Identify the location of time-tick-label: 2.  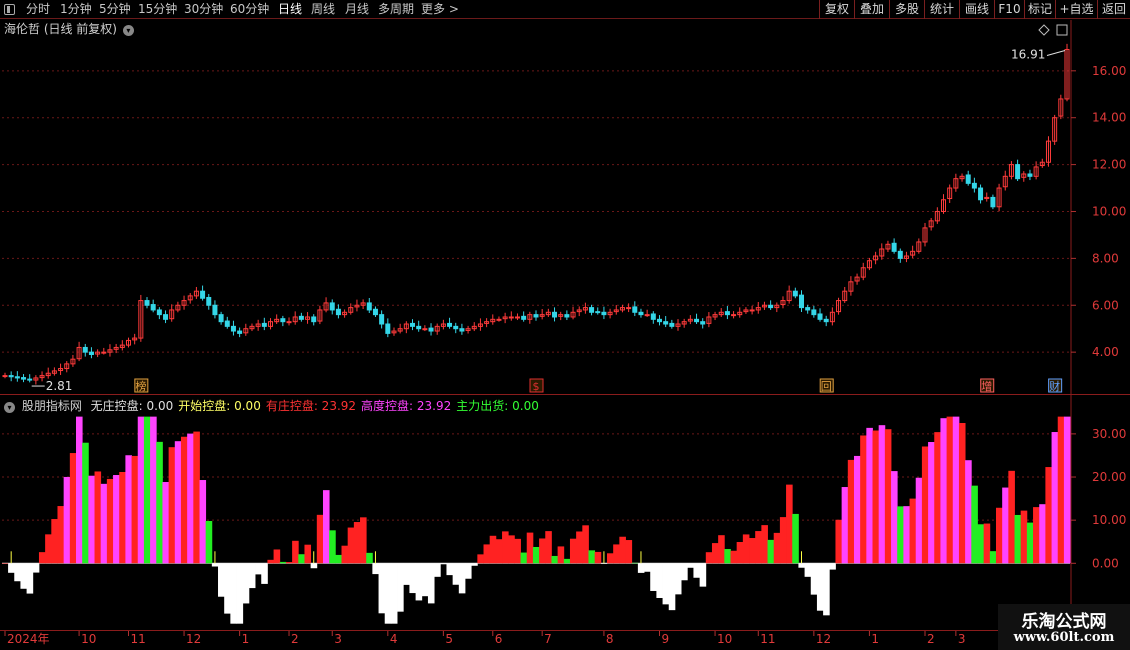
(295, 639).